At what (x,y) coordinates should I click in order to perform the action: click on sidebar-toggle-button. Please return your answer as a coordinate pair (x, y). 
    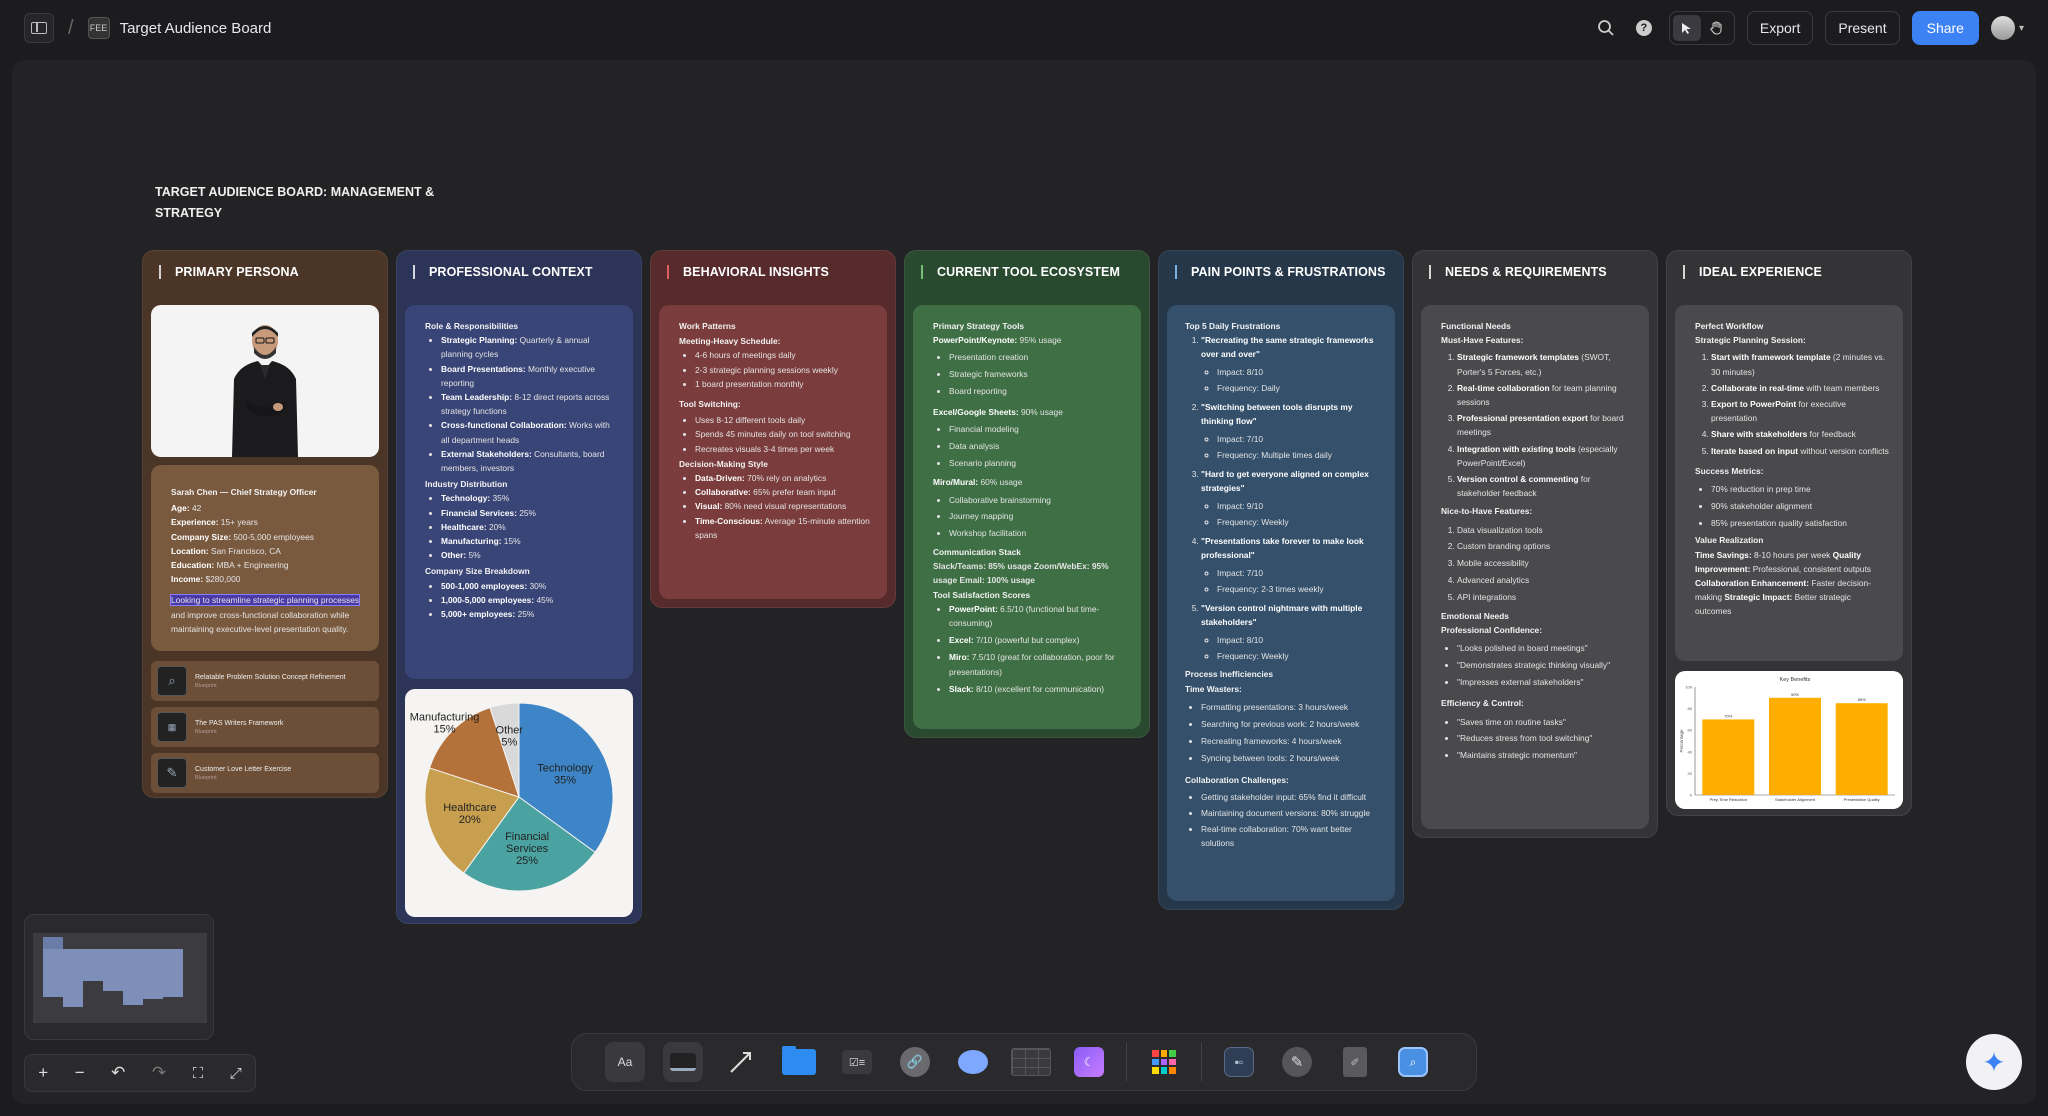
    Looking at the image, I should click on (39, 28).